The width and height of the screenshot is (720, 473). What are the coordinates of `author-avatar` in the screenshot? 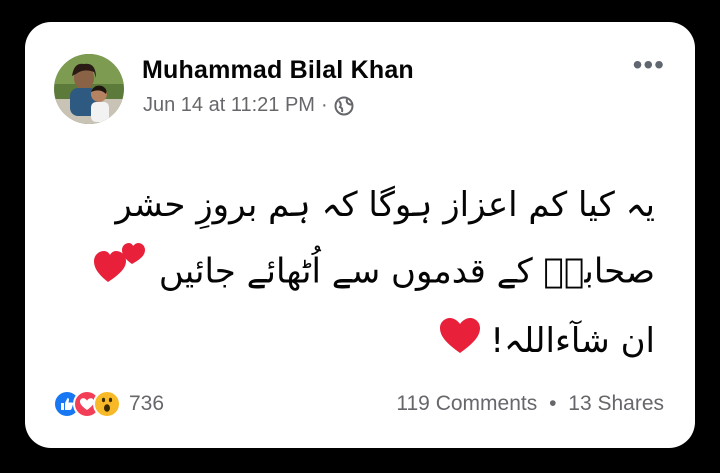 It's located at (89, 89).